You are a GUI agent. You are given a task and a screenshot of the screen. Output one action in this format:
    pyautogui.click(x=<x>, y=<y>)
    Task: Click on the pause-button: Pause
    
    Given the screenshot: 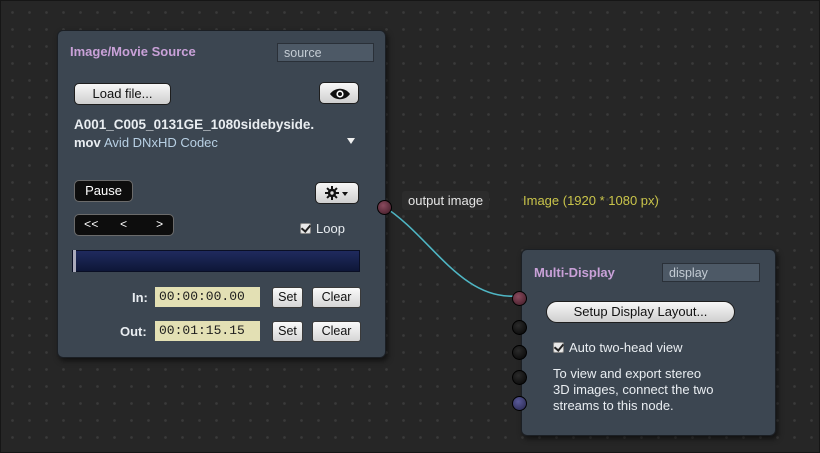 What is the action you would take?
    pyautogui.click(x=103, y=191)
    